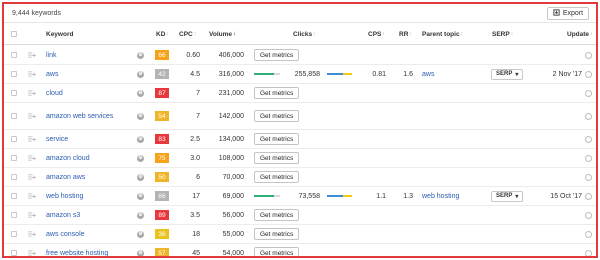 The width and height of the screenshot is (600, 260). Describe the element at coordinates (86, 177) in the screenshot. I see `keyword-link: amazon aws` at that location.